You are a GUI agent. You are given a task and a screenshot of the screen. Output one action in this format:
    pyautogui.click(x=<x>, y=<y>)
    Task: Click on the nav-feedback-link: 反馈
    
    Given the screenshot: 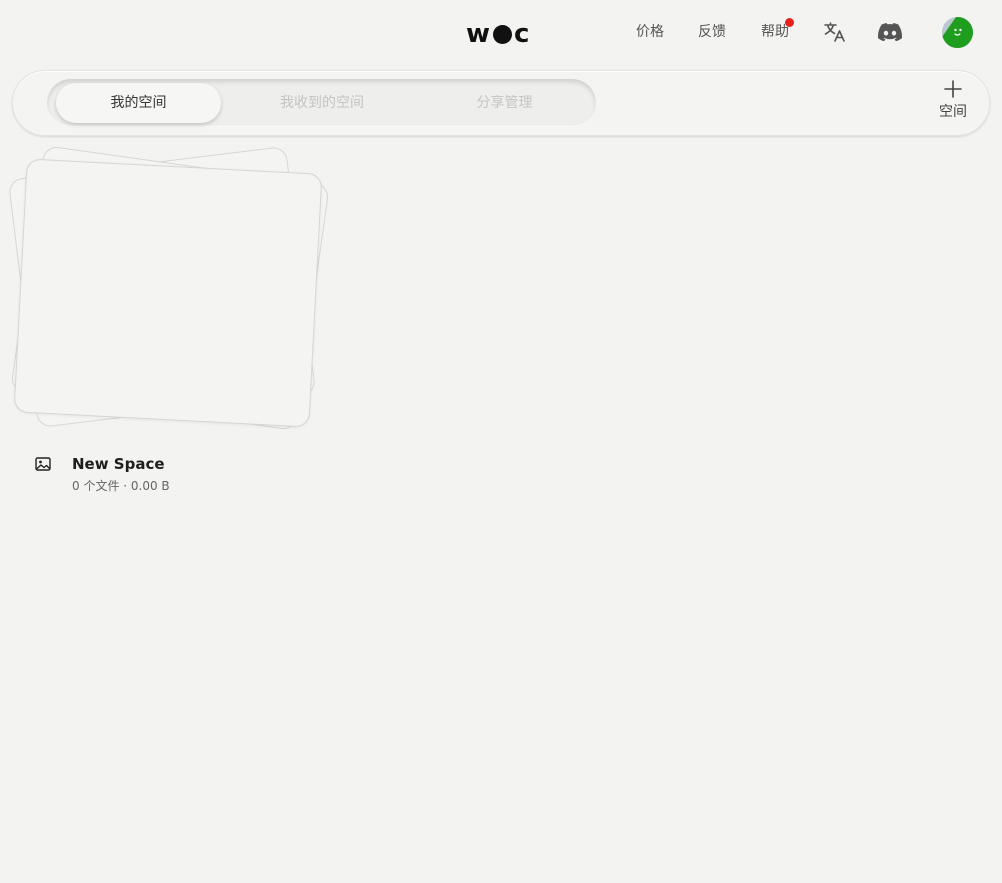 What is the action you would take?
    pyautogui.click(x=712, y=32)
    